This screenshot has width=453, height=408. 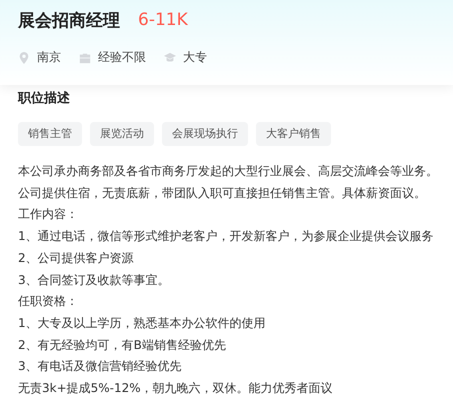 I want to click on description-line: 工作内容：, so click(x=48, y=215).